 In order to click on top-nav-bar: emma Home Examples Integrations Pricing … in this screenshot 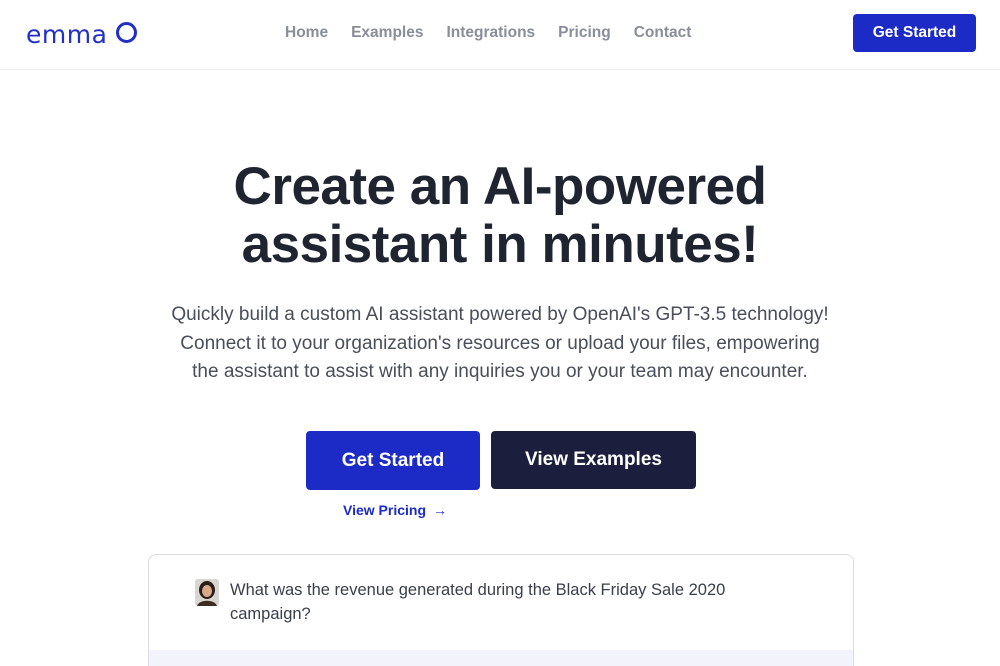, I will do `click(500, 35)`.